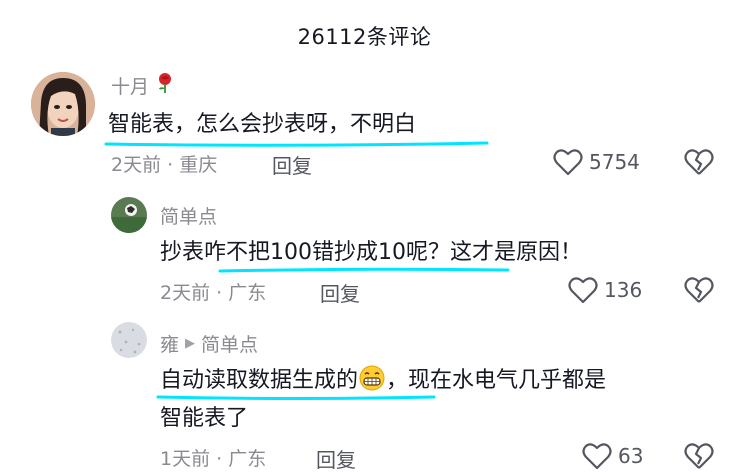  I want to click on reply-arrow-icon: ▶, so click(190, 343).